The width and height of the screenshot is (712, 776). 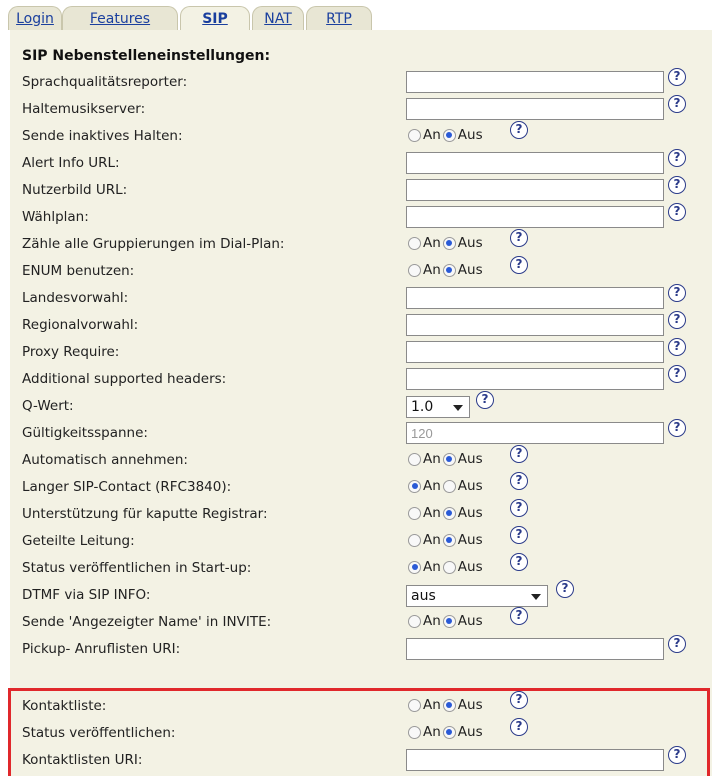 I want to click on row-label: Geteilte Leitung:, so click(x=78, y=541).